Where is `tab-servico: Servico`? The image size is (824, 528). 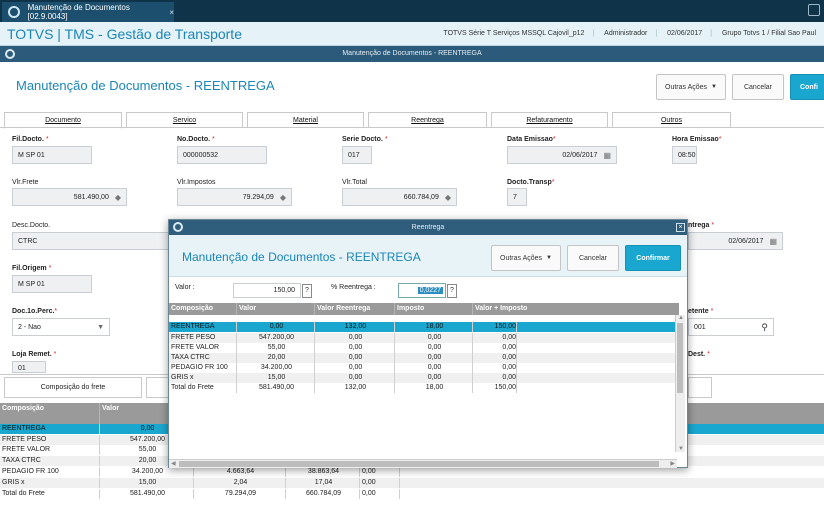
tab-servico: Servico is located at coordinates (184, 120).